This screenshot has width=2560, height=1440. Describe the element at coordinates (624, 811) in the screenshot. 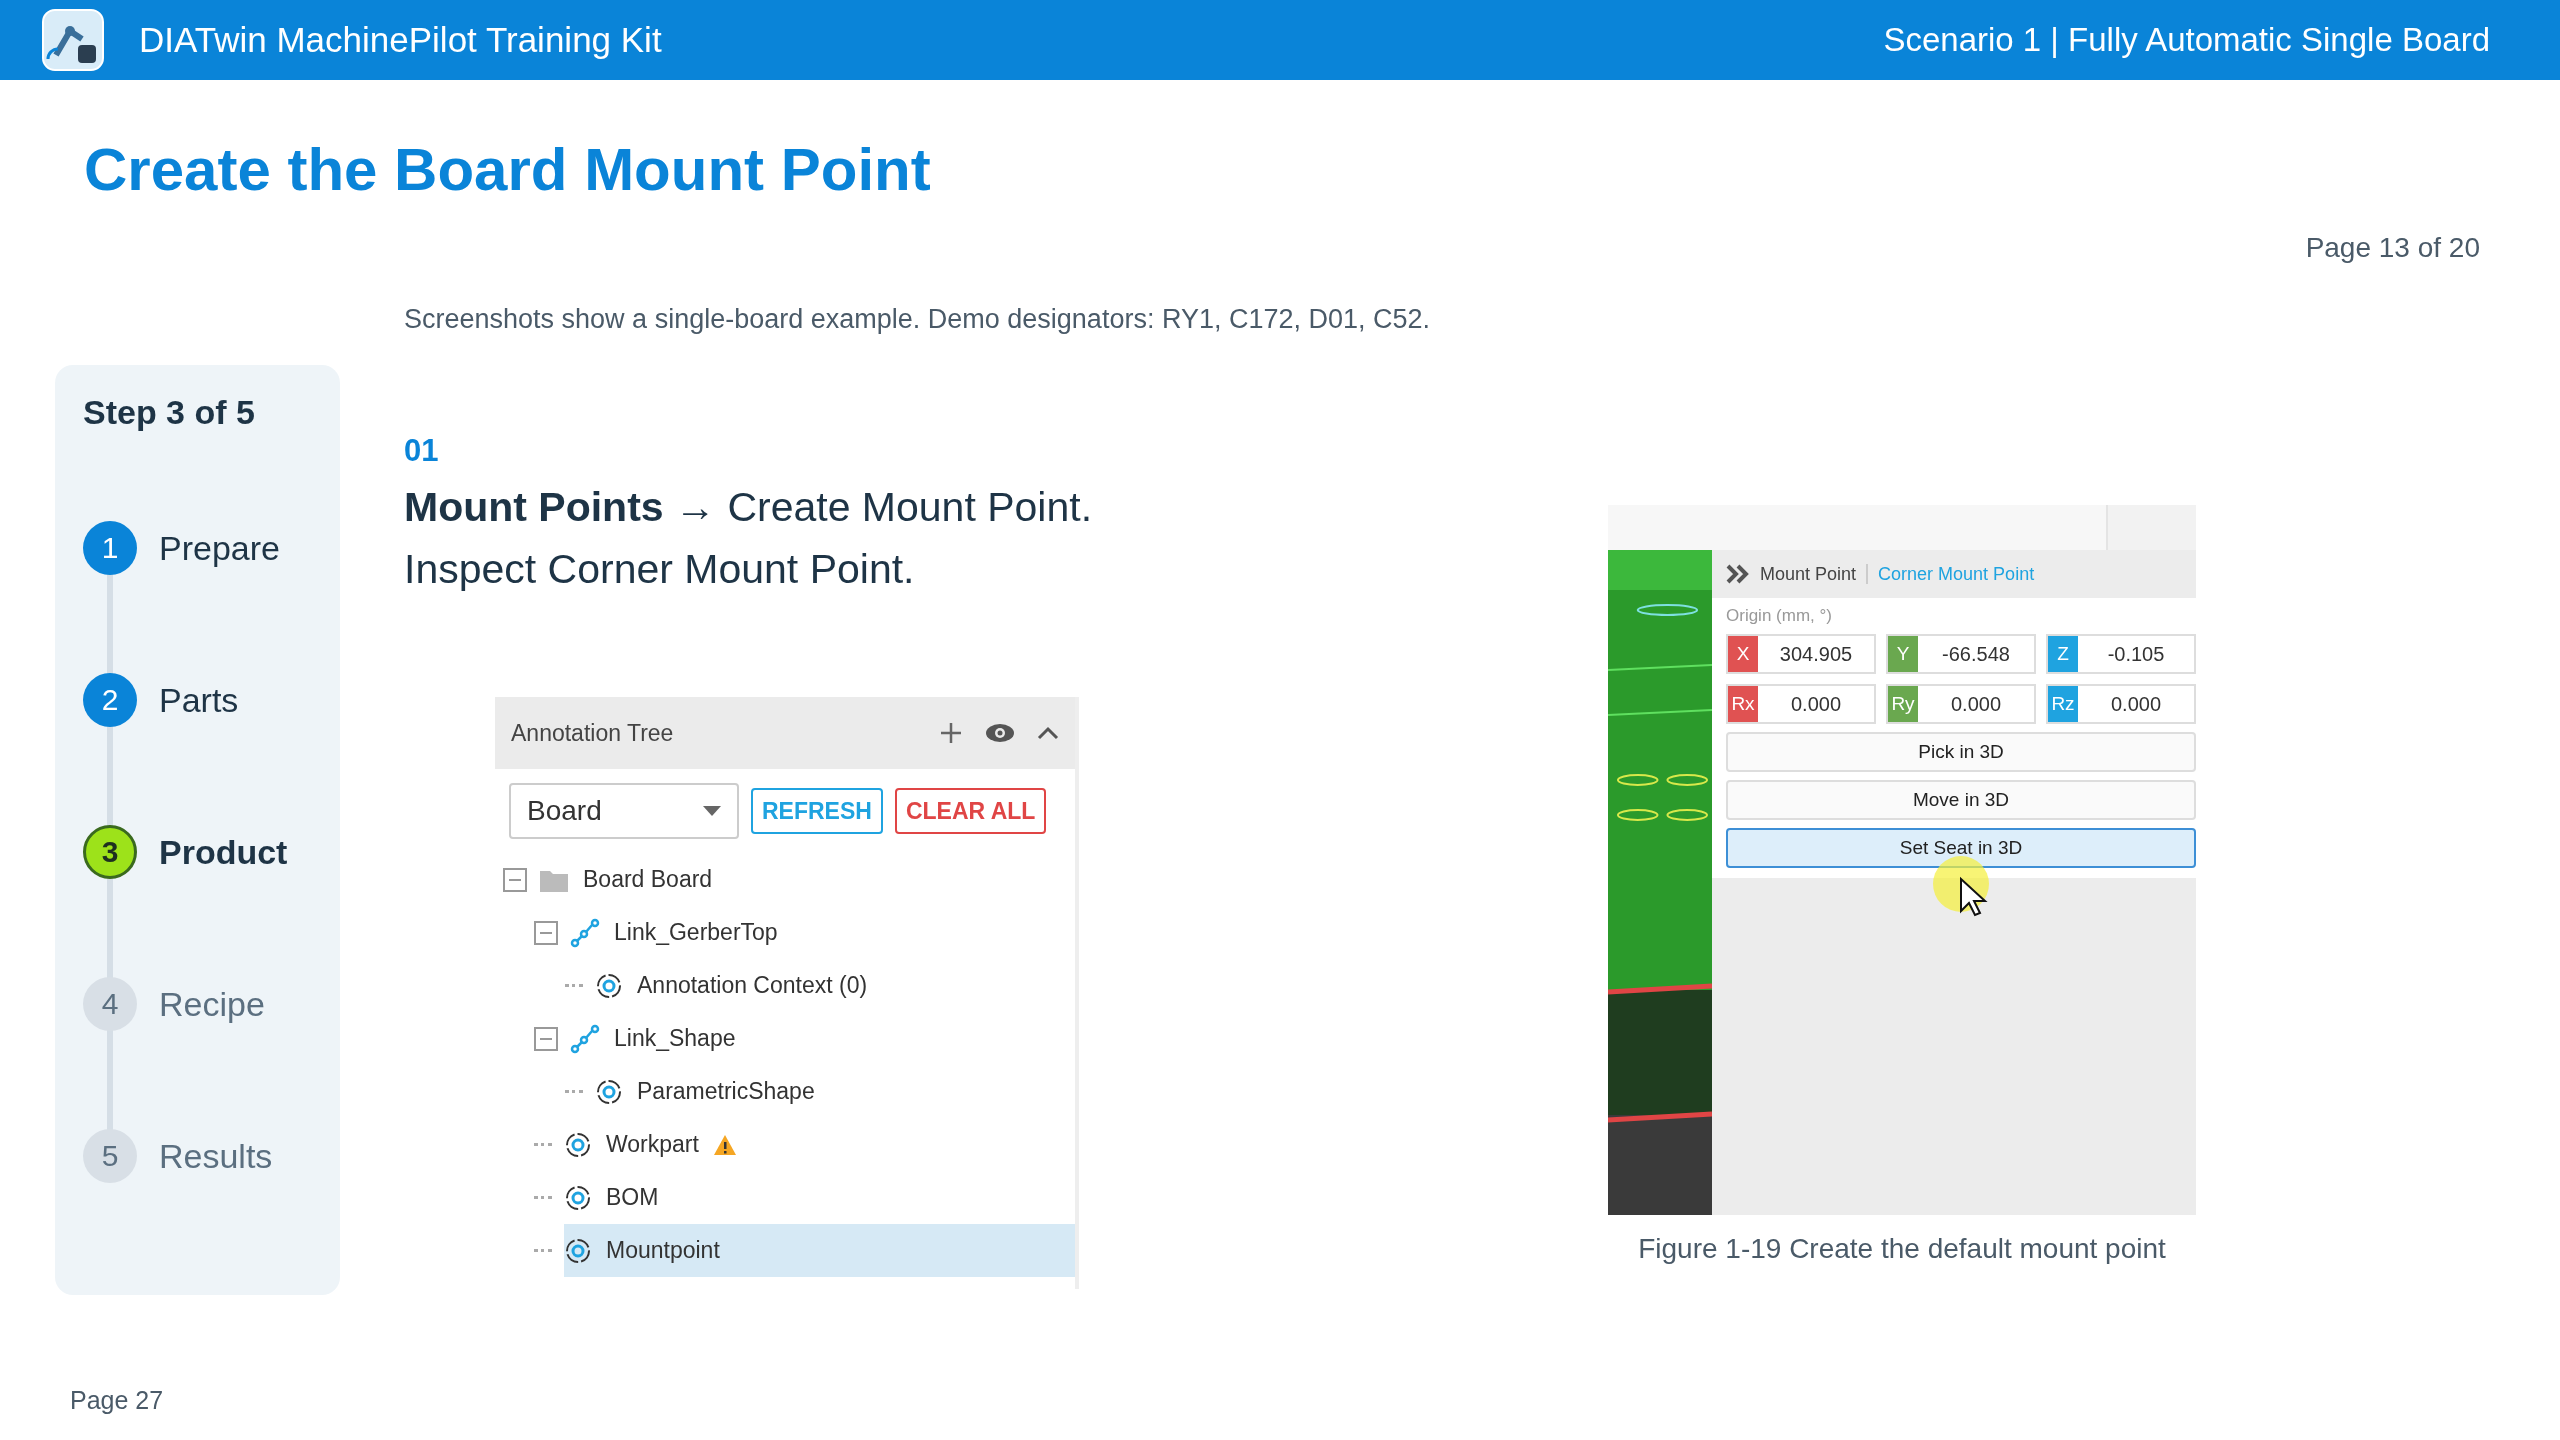

I see `dropdown: Board` at that location.